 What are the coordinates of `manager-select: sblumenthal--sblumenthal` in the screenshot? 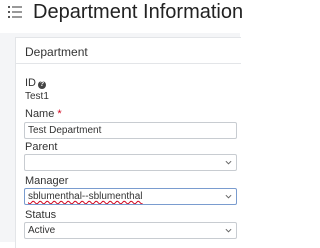 It's located at (130, 196).